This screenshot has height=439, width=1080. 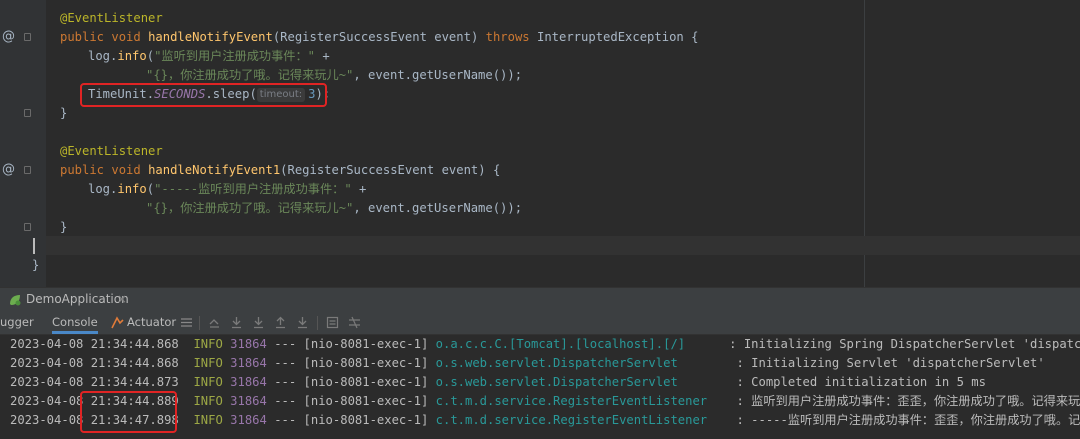 What do you see at coordinates (186, 322) in the screenshot?
I see `menu-icon` at bounding box center [186, 322].